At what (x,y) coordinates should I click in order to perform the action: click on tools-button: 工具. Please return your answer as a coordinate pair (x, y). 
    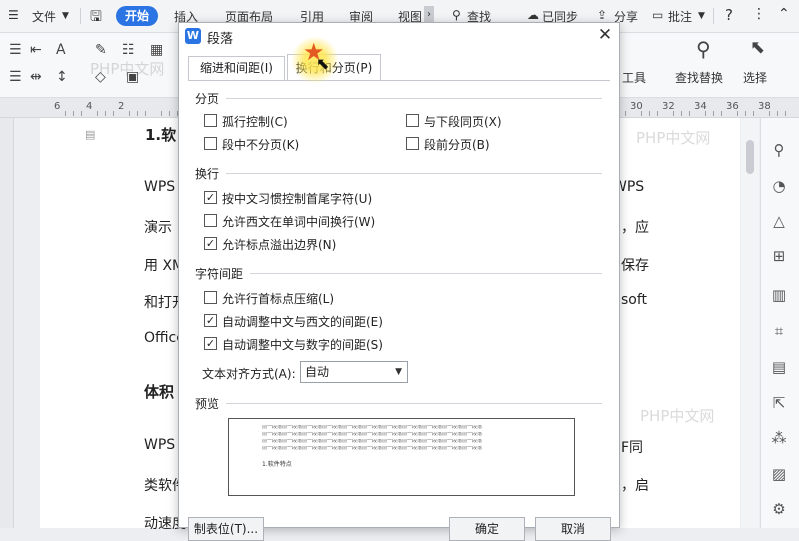
    Looking at the image, I should click on (634, 77).